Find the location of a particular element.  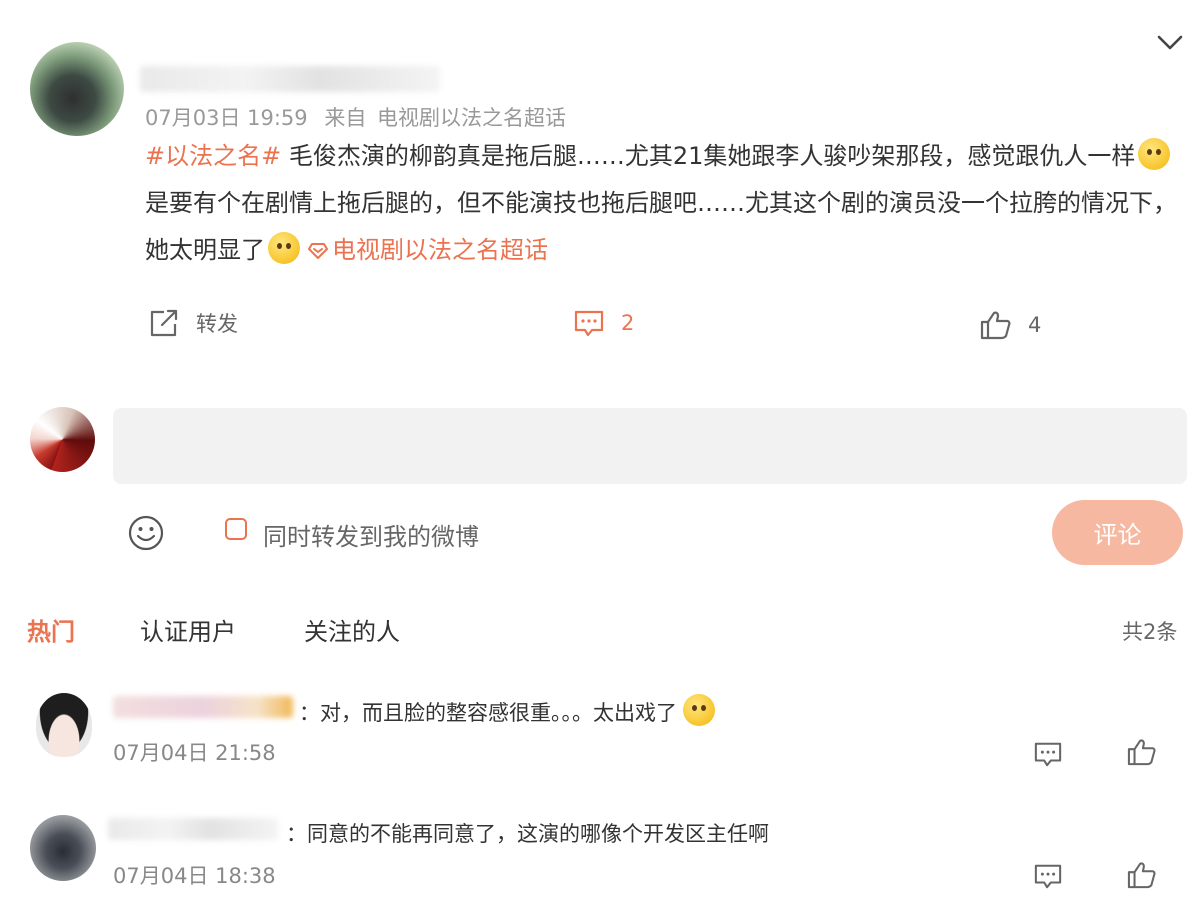

comment-button: 2 is located at coordinates (603, 323).